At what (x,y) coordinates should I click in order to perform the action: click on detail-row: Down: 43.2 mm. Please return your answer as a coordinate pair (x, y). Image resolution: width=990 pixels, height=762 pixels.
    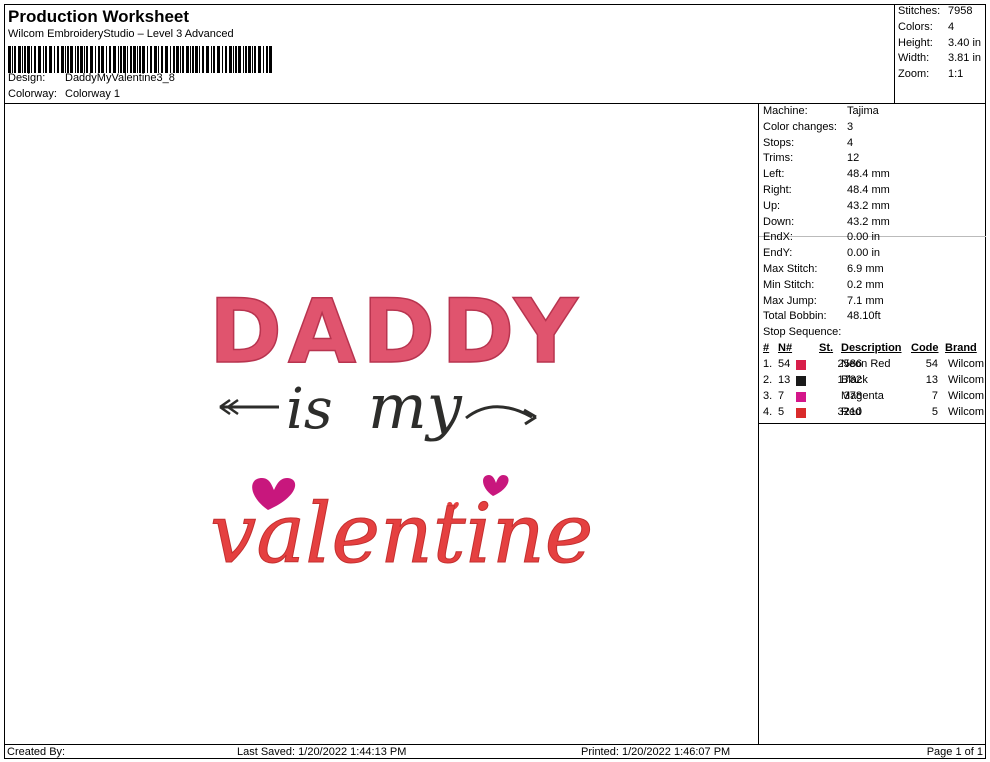
    Looking at the image, I should click on (826, 222).